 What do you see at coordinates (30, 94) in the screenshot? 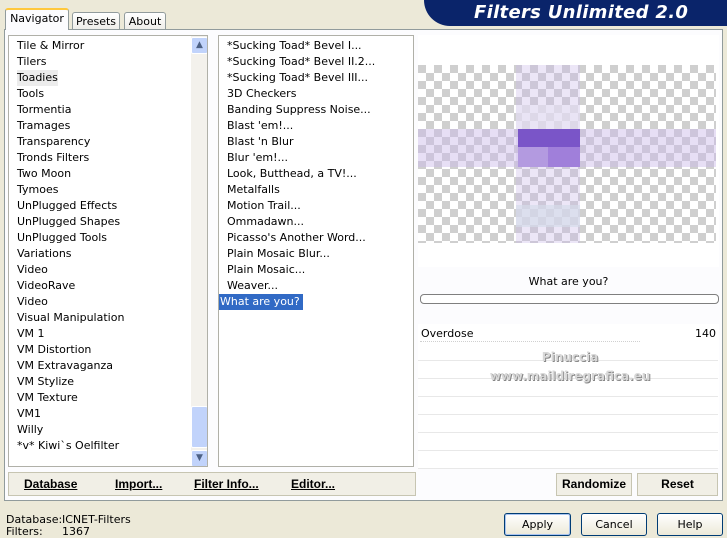
I see `category-item: Tools` at bounding box center [30, 94].